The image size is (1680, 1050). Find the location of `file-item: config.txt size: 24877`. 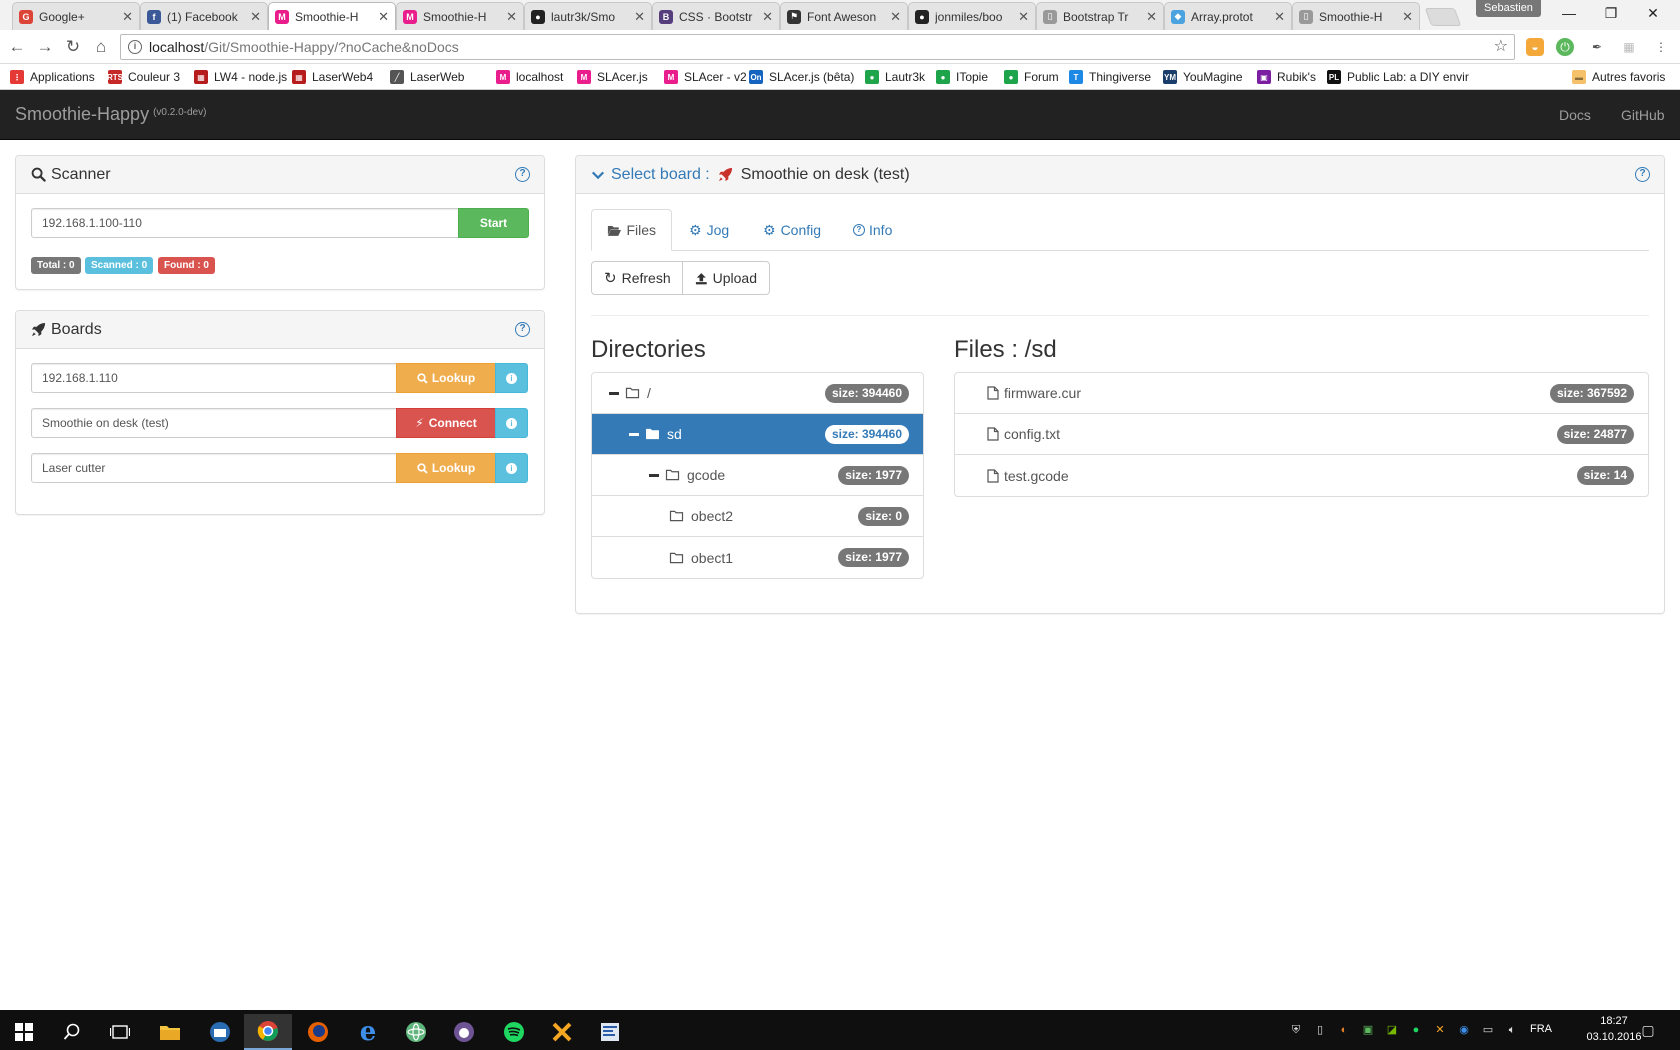

file-item: config.txt size: 24877 is located at coordinates (1301, 434).